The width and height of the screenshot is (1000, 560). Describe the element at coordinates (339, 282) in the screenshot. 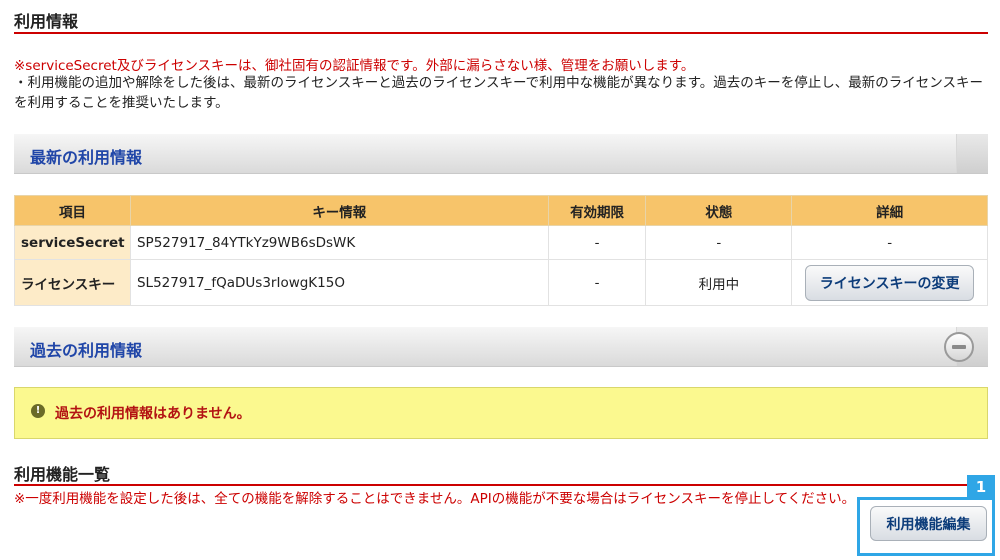

I see `license-key-value: SL527917_fQaDUs3rIowgK15O` at that location.